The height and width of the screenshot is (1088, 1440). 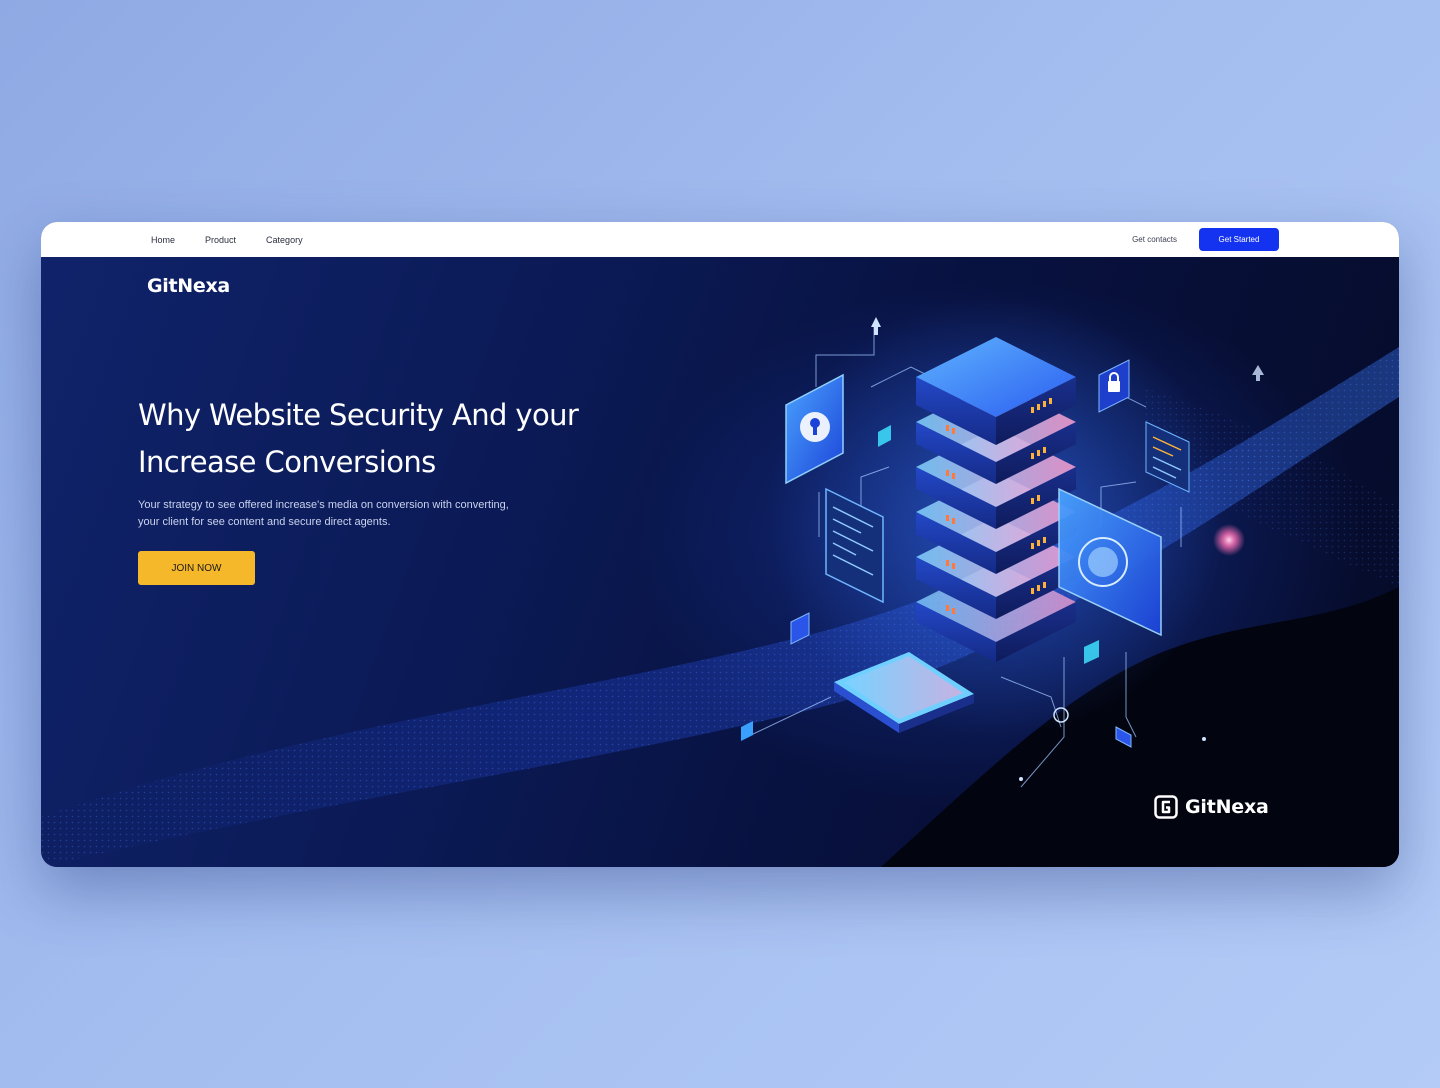 What do you see at coordinates (1227, 807) in the screenshot?
I see `footer-logo-text: GitNexa` at bounding box center [1227, 807].